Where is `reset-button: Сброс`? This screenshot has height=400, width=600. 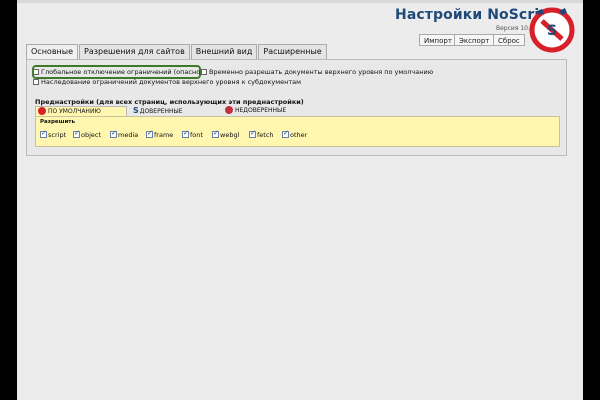
reset-button: Сброс is located at coordinates (509, 40).